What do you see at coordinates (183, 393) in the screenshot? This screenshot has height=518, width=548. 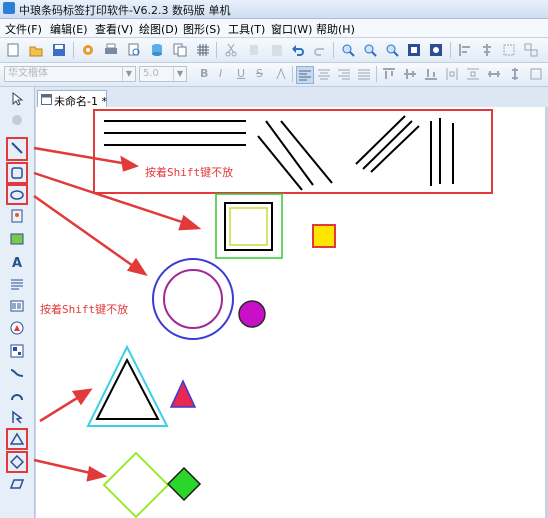 I see `small-triangle` at bounding box center [183, 393].